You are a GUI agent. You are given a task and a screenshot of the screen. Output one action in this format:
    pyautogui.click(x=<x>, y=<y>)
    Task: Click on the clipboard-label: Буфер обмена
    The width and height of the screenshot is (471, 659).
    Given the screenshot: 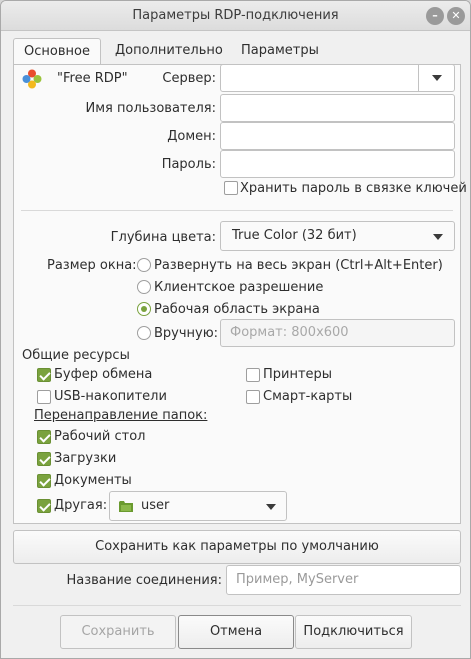 What is the action you would take?
    pyautogui.click(x=103, y=374)
    